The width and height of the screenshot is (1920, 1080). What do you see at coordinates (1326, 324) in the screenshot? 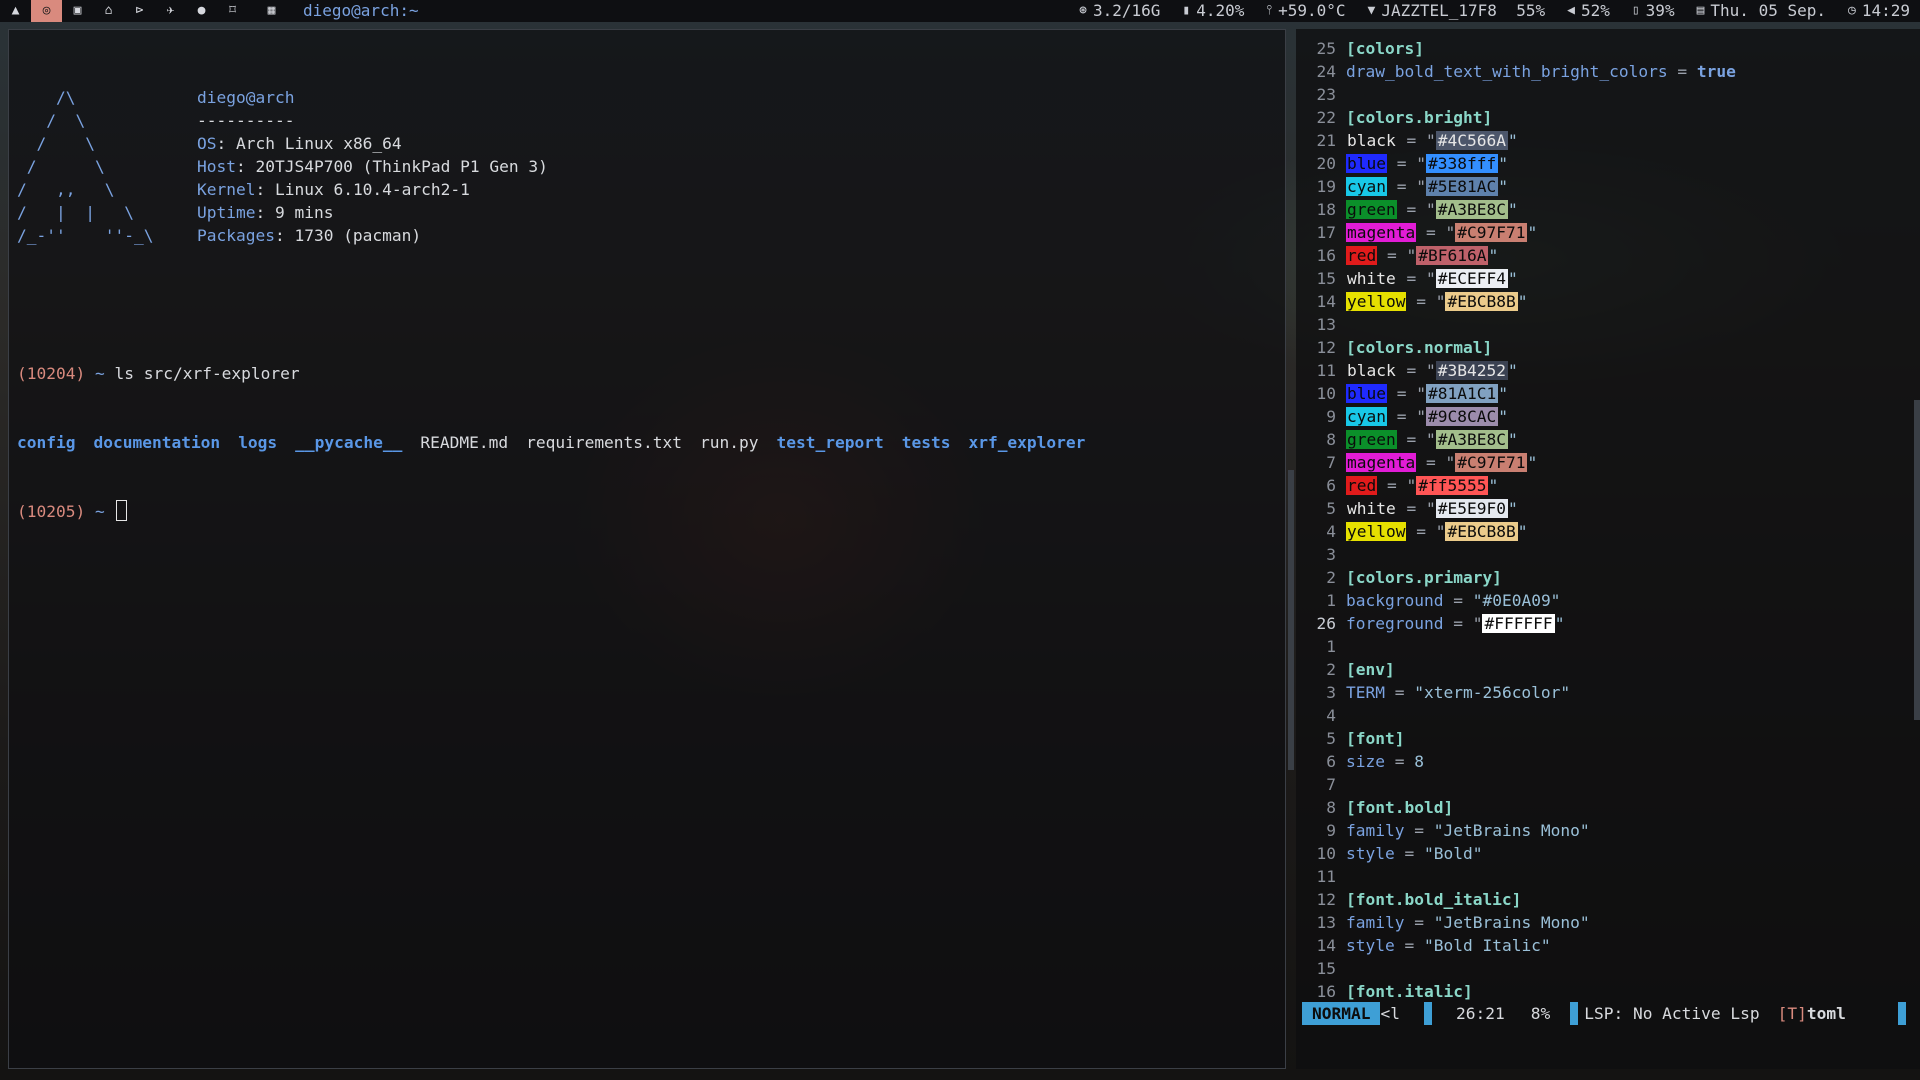
I see `line-number: 13` at bounding box center [1326, 324].